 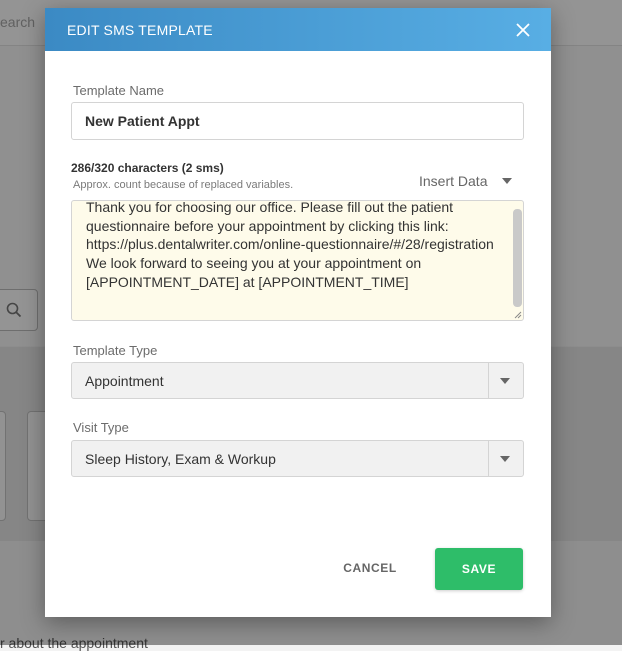 I want to click on dialog-title: EDIT SMS TEMPLATE, so click(x=140, y=30).